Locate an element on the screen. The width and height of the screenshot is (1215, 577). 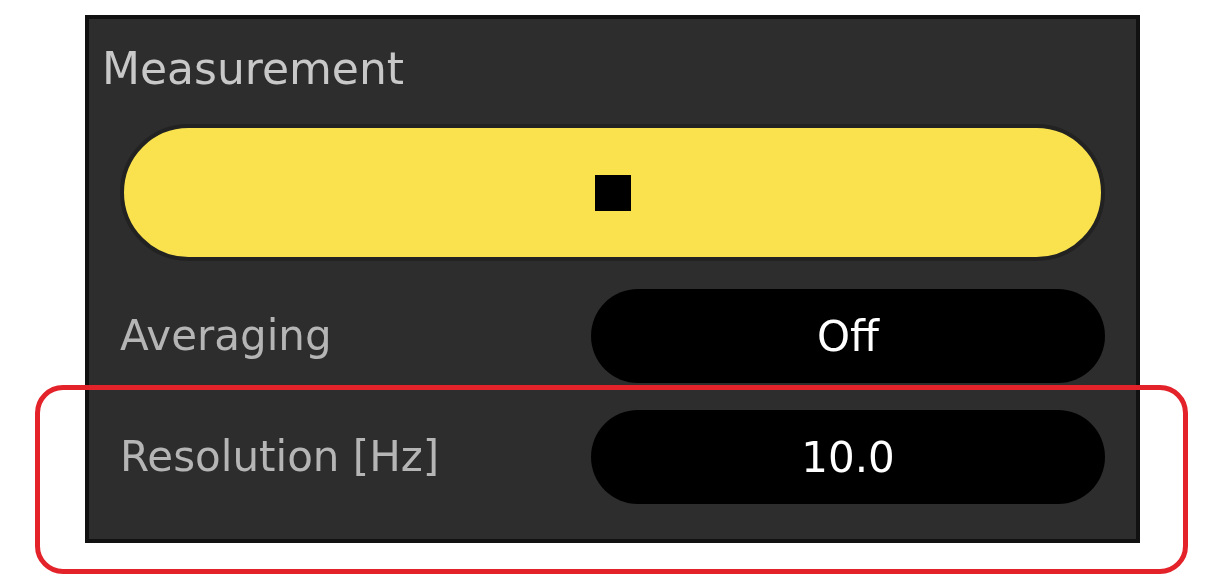
setting-label: Averaging is located at coordinates (226, 336).